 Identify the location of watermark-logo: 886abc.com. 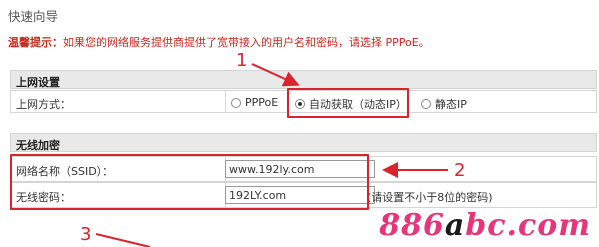
(485, 225).